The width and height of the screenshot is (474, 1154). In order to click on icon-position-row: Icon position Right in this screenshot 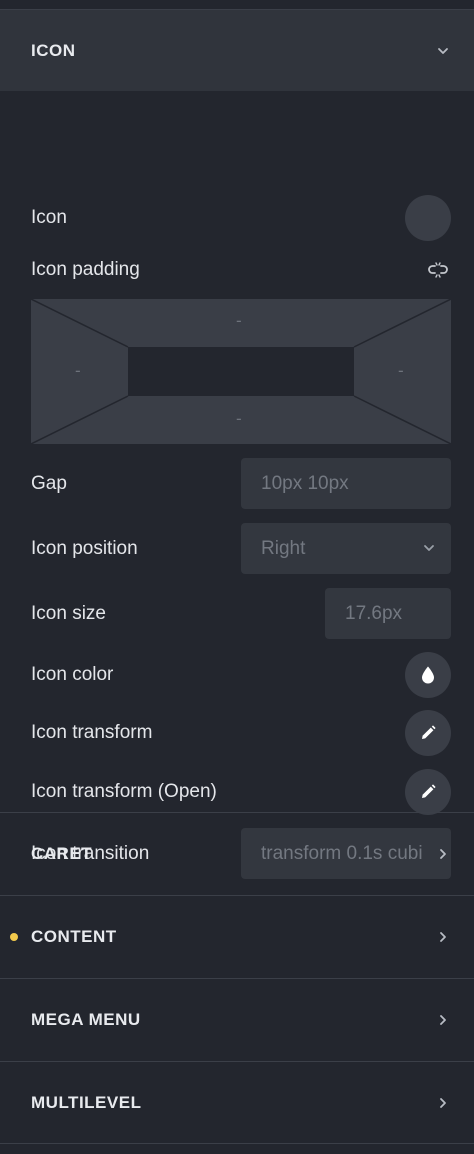, I will do `click(241, 548)`.